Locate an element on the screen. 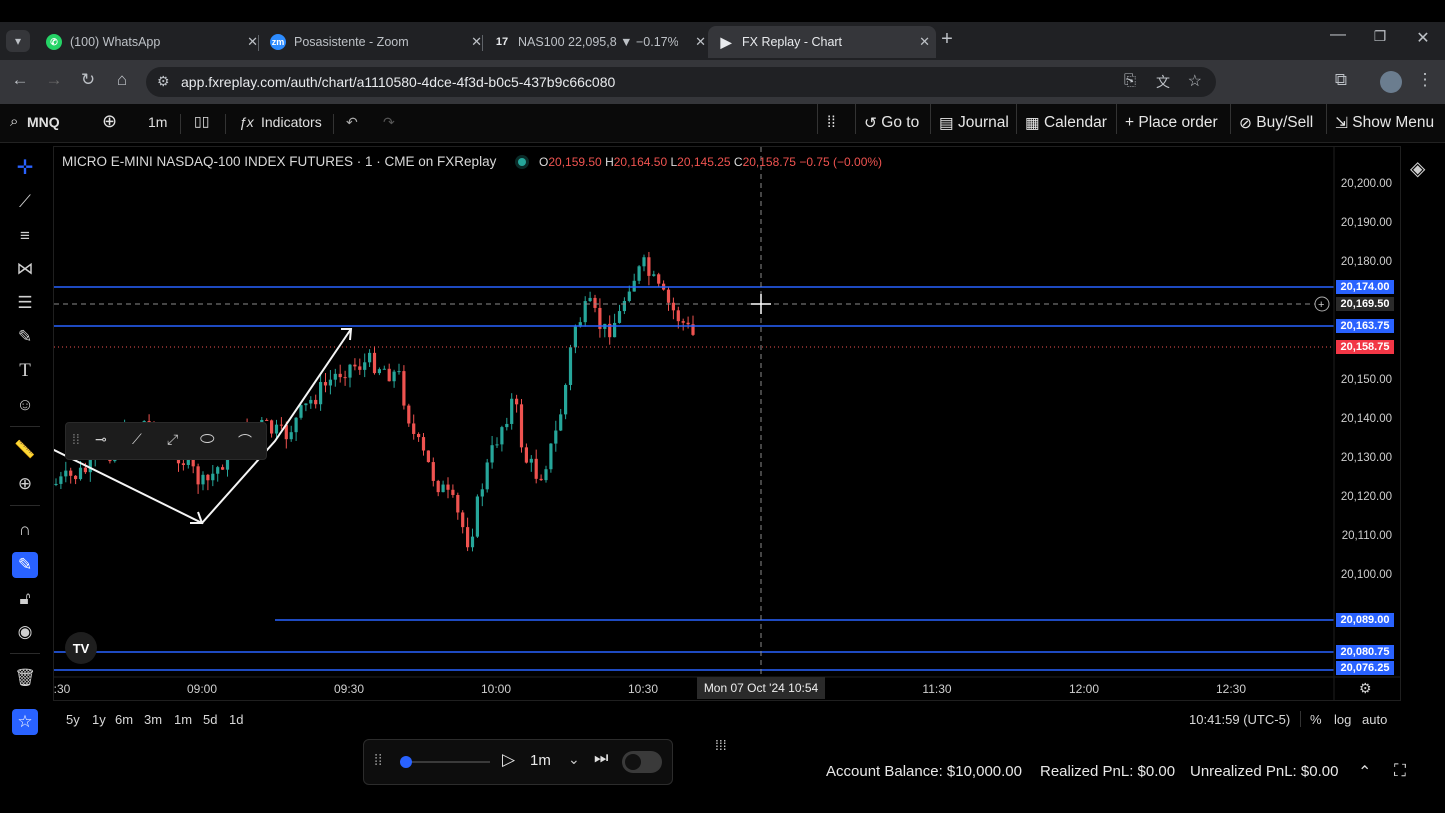 The image size is (1445, 813). chevron-up-icon: ⌃ is located at coordinates (1364, 772).